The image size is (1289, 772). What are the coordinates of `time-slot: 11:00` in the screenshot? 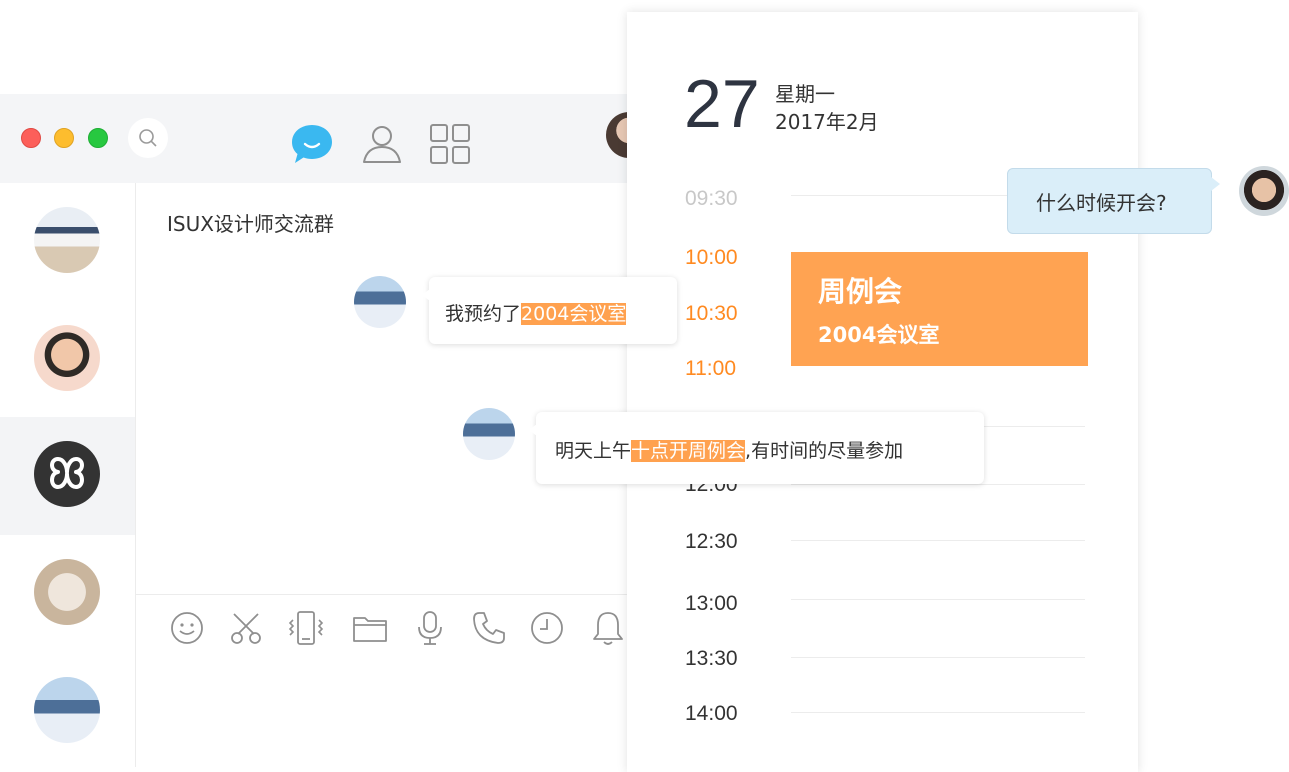 It's located at (710, 369).